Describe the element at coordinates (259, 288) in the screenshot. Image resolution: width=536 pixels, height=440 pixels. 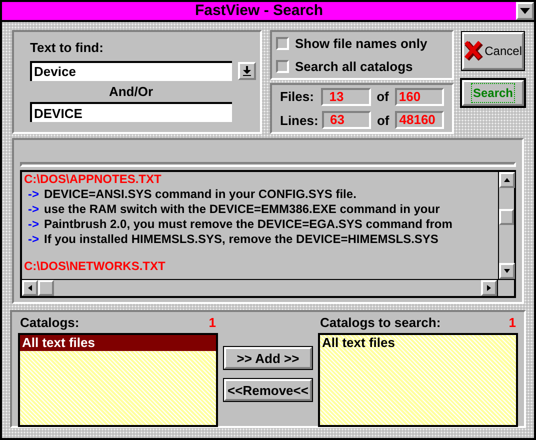
I see `horizontal-scrollbar` at that location.